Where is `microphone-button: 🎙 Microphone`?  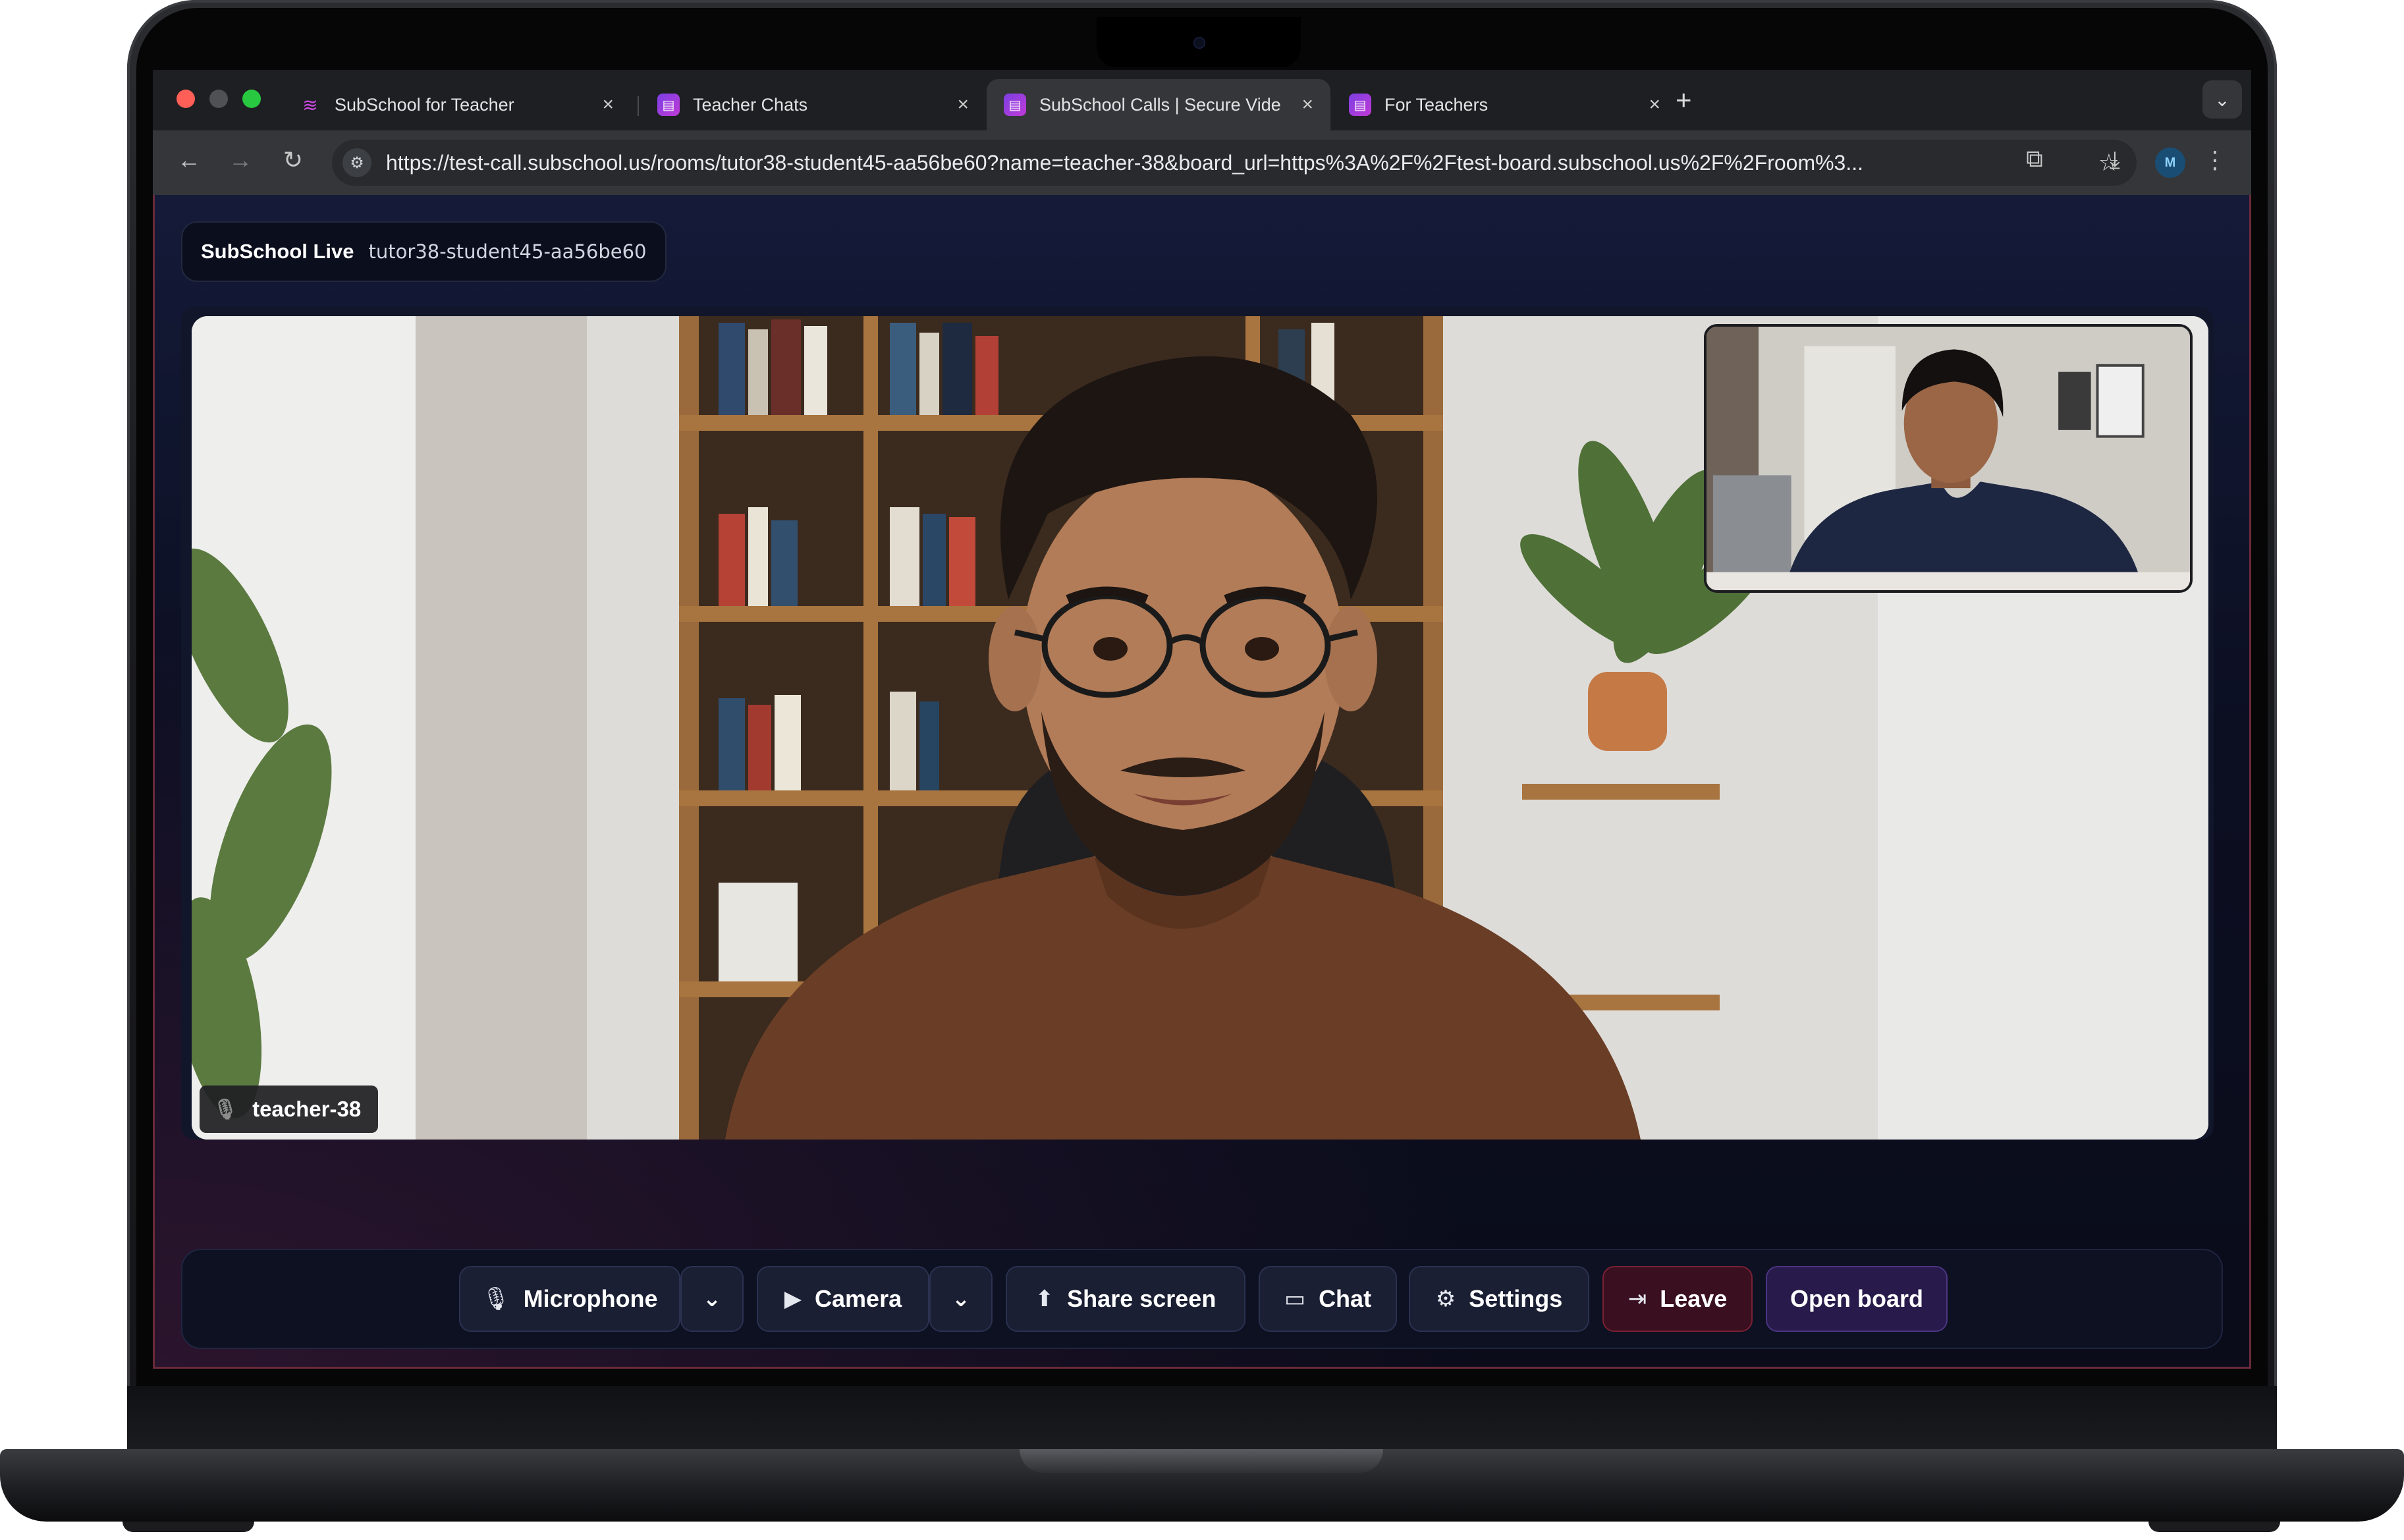 microphone-button: 🎙 Microphone is located at coordinates (569, 1299).